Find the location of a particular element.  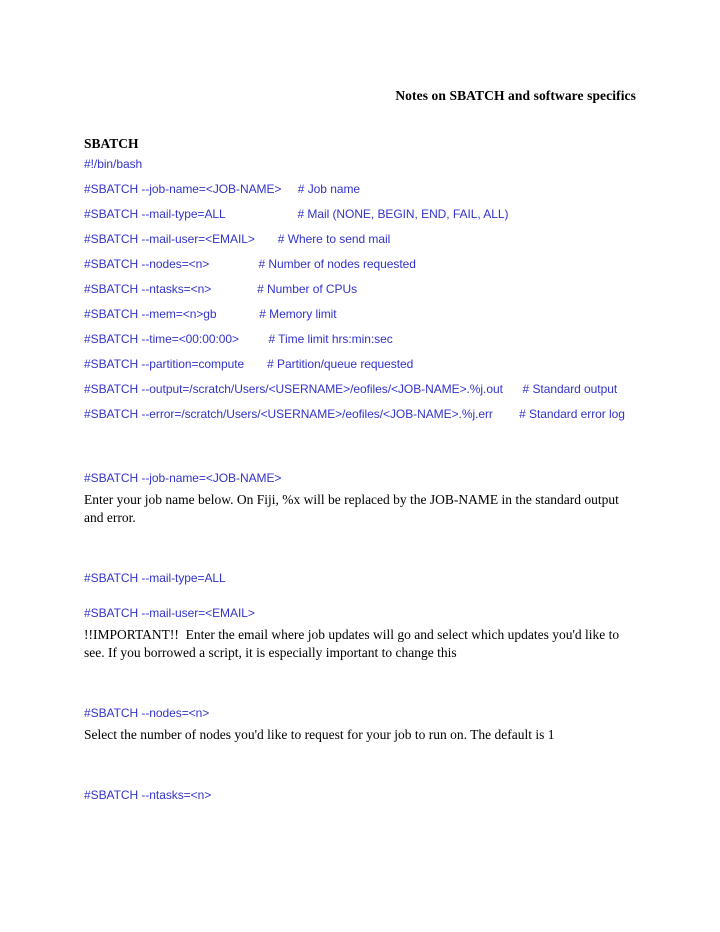

script-line: #SBATCH --ntasks=<n> # Number of CPUs is located at coordinates (221, 289).